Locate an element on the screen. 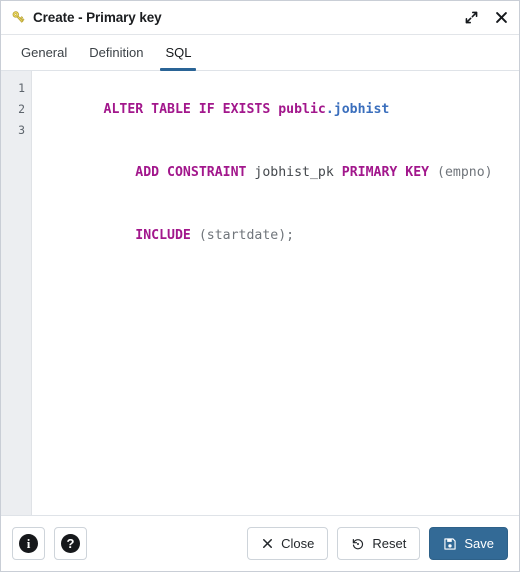  tab-definition-label: Definition is located at coordinates (116, 52).